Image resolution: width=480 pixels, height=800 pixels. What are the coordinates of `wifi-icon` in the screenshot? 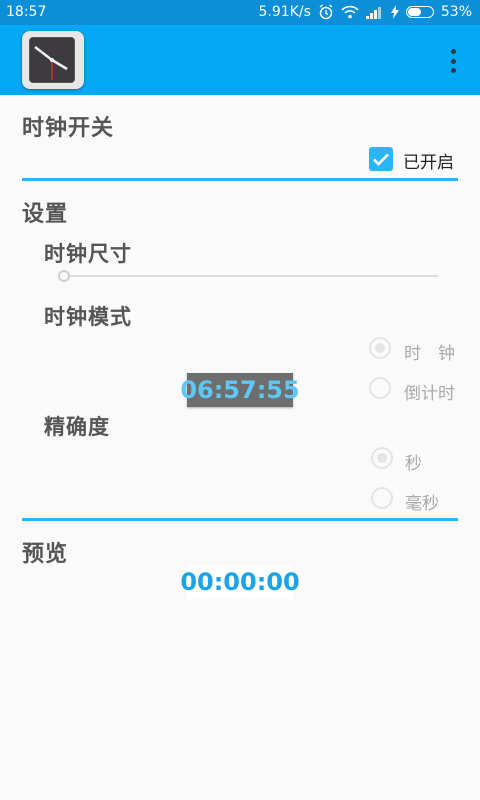 It's located at (350, 12).